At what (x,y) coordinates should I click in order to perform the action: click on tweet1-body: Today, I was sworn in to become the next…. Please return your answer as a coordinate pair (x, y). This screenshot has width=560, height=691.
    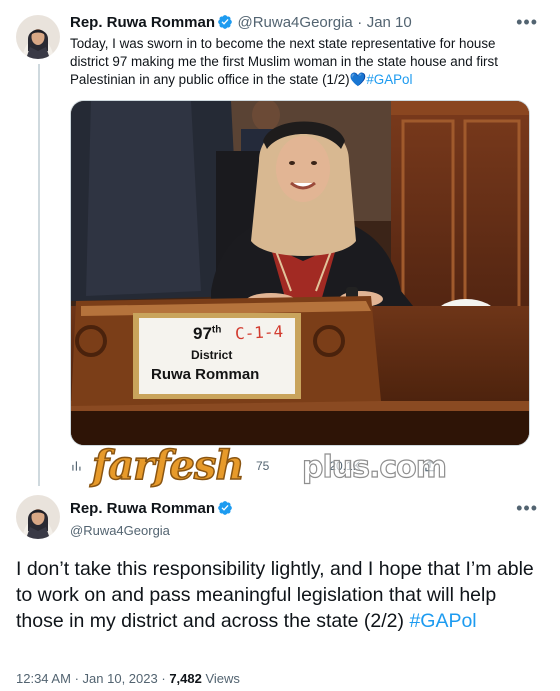
    Looking at the image, I should click on (284, 61).